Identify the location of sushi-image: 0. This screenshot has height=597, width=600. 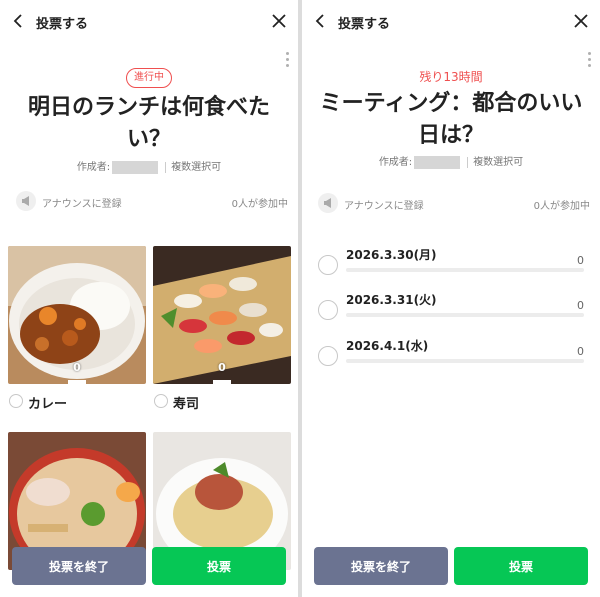
(222, 315).